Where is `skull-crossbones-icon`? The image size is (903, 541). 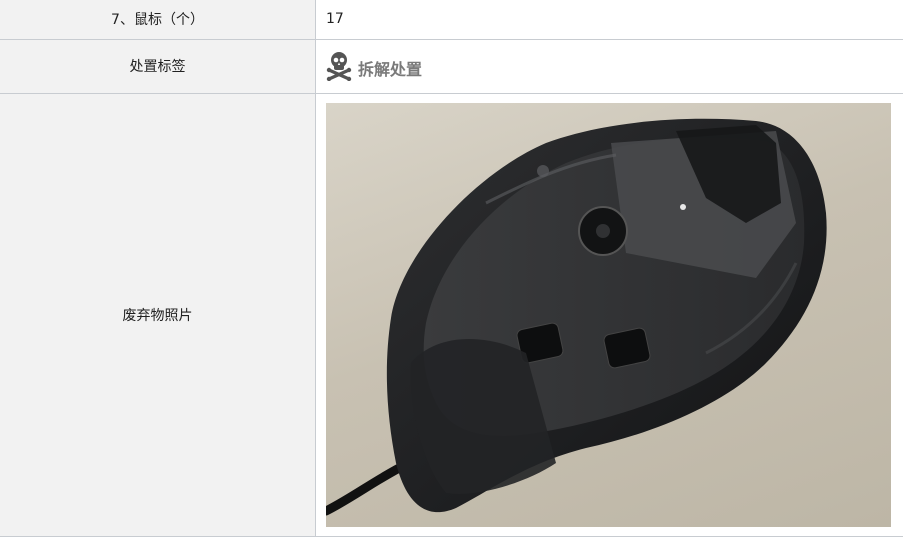
skull-crossbones-icon is located at coordinates (339, 68).